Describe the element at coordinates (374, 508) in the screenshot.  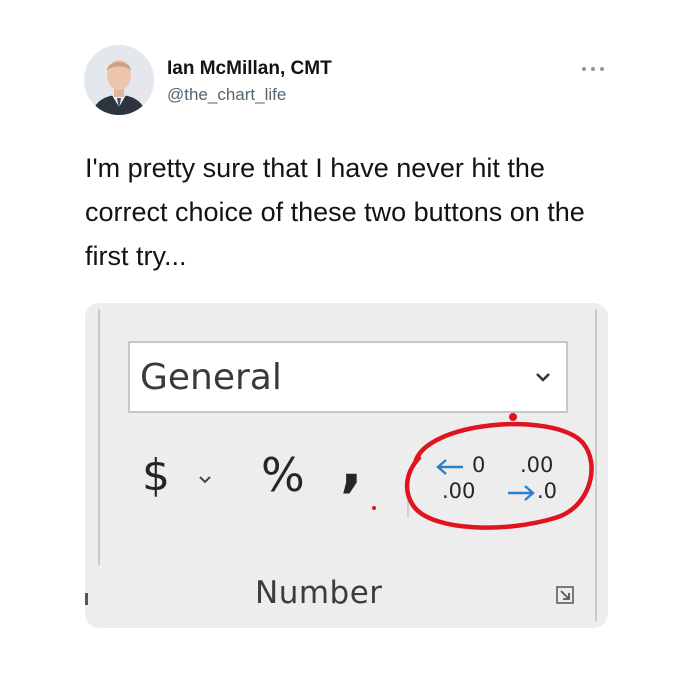
I see `comma-style-dot` at that location.